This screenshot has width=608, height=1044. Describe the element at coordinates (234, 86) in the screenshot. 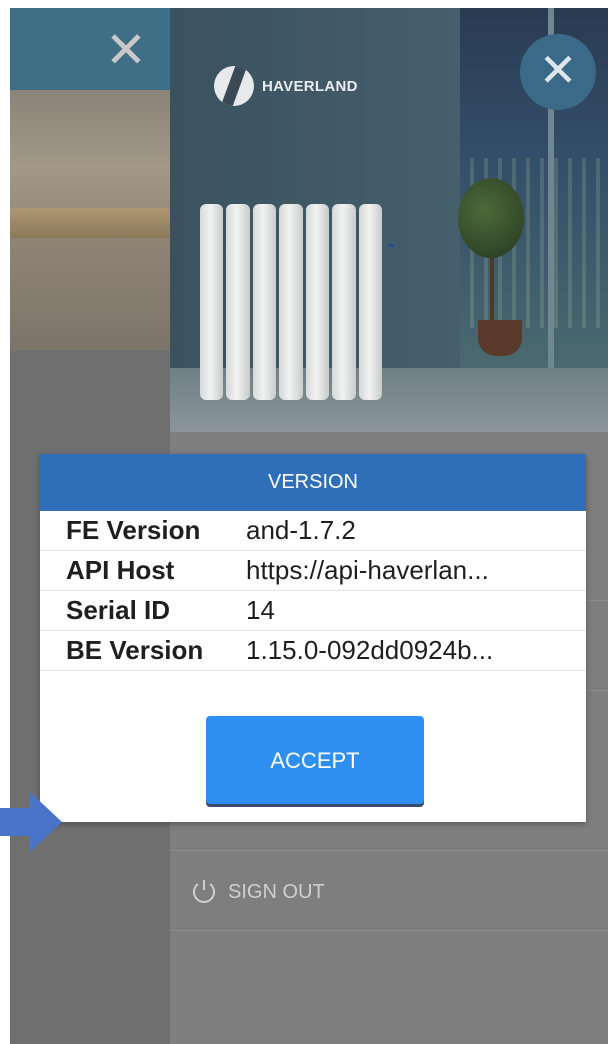

I see `logo-mark-icon` at that location.